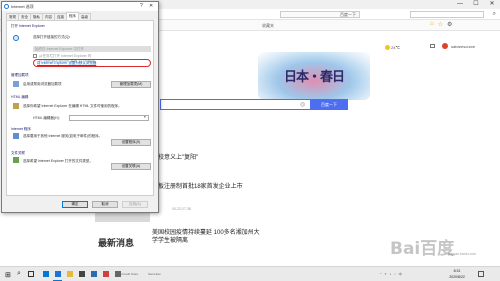 The image size is (500, 281). Describe the element at coordinates (58, 161) in the screenshot. I see `files-desc: 选择希望 Internet Explorer 打开的文件类型。` at that location.